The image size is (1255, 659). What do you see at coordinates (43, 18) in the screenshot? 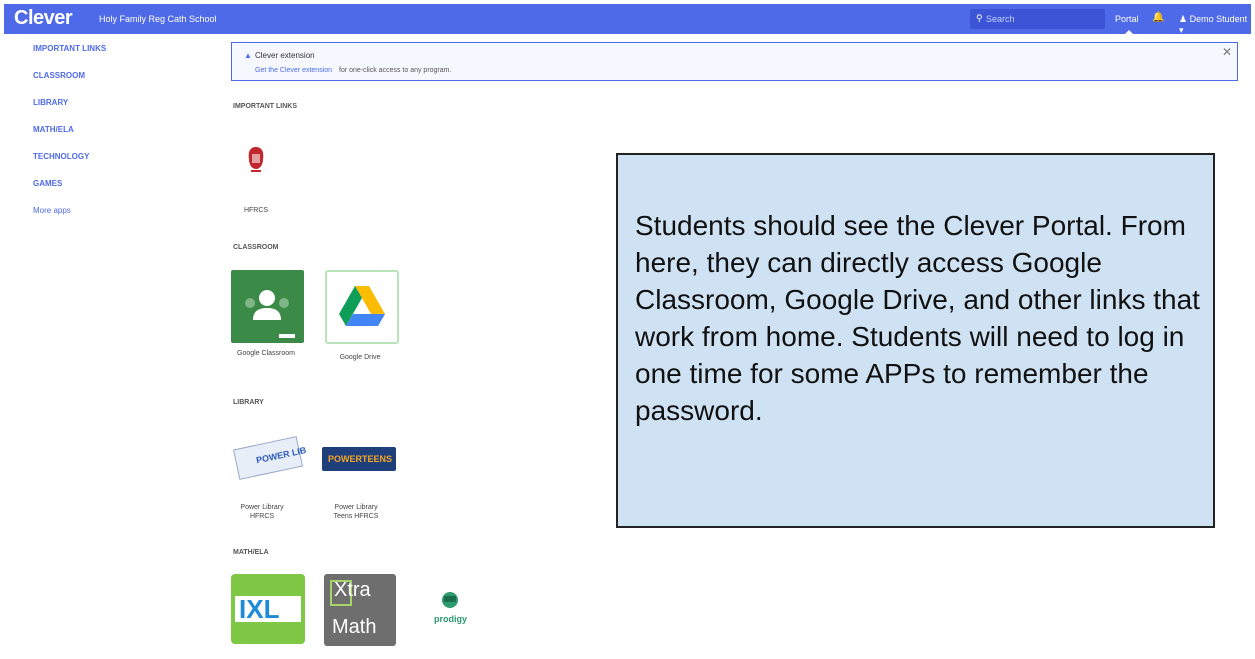
I see `clever-logo: Clever` at bounding box center [43, 18].